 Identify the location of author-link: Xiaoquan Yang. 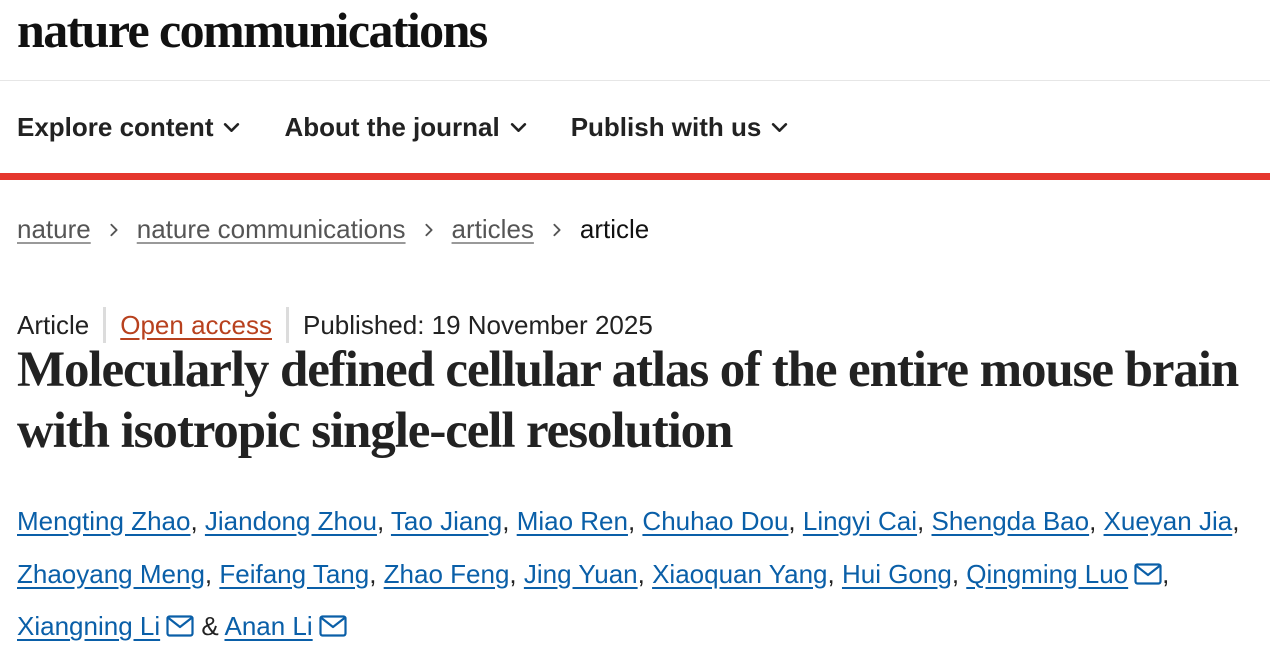
(739, 574).